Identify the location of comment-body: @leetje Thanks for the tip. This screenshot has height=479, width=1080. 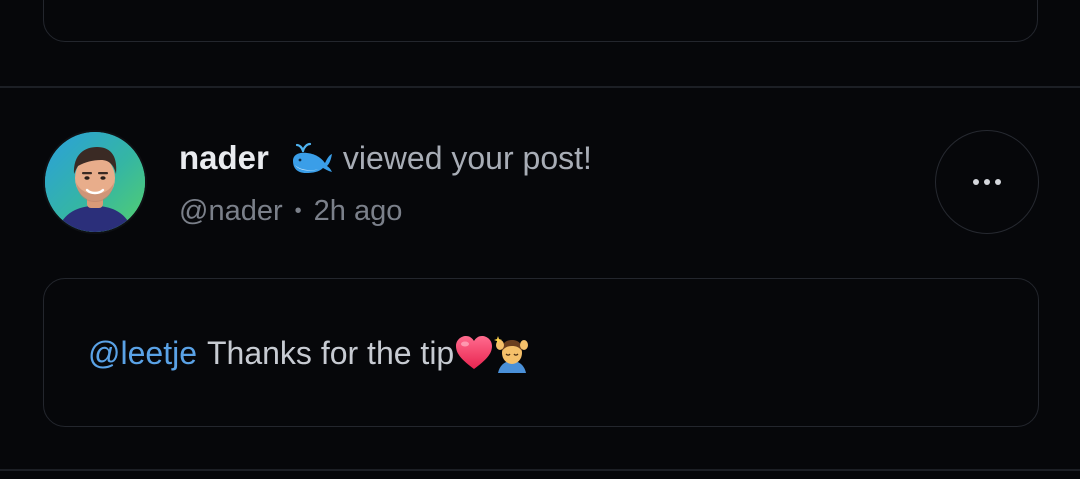
(309, 353).